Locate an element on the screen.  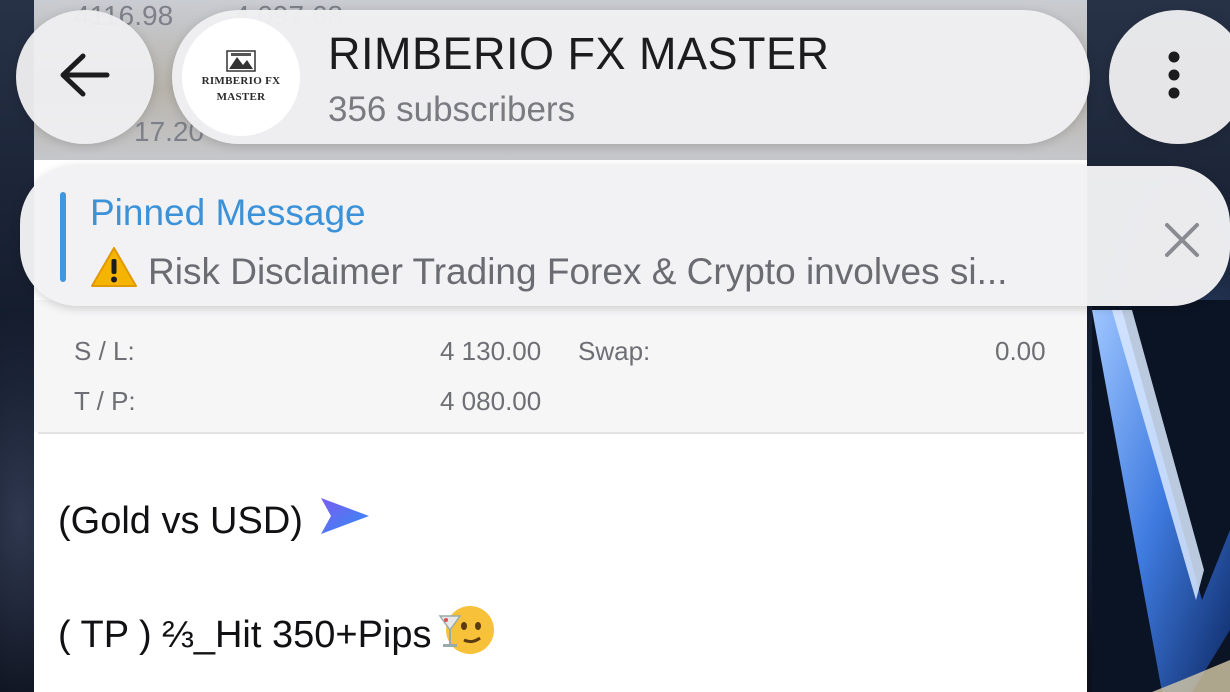
channel-avatar: RIMBERIO FX MASTER is located at coordinates (241, 77).